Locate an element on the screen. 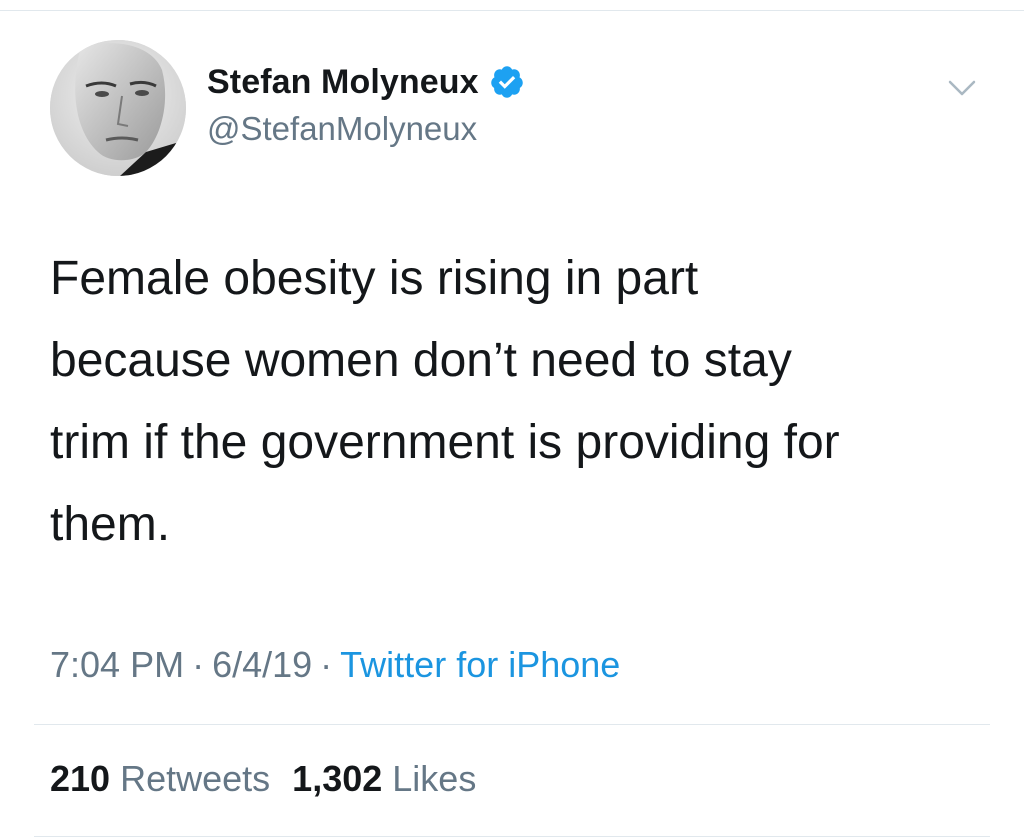 Image resolution: width=1024 pixels, height=840 pixels. tweet-stats: 210 Retweets 1,302 Likes is located at coordinates (263, 779).